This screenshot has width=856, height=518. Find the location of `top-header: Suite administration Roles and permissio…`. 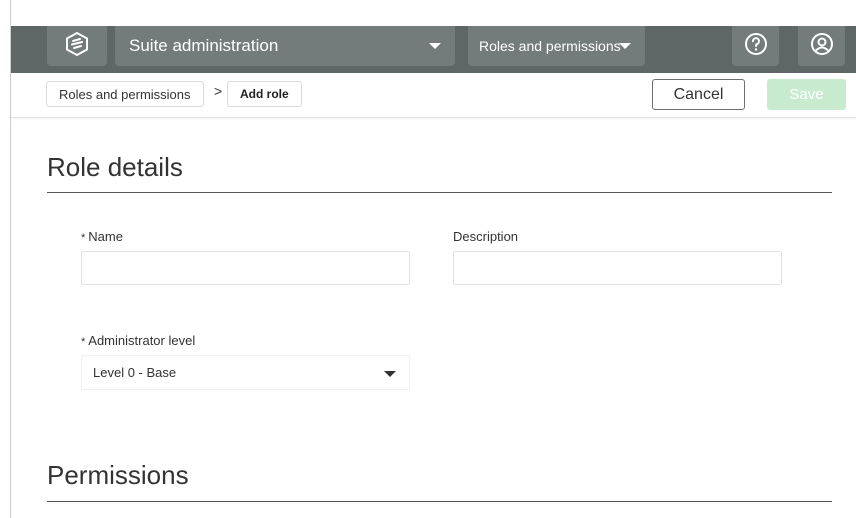

top-header: Suite administration Roles and permissio… is located at coordinates (433, 49).